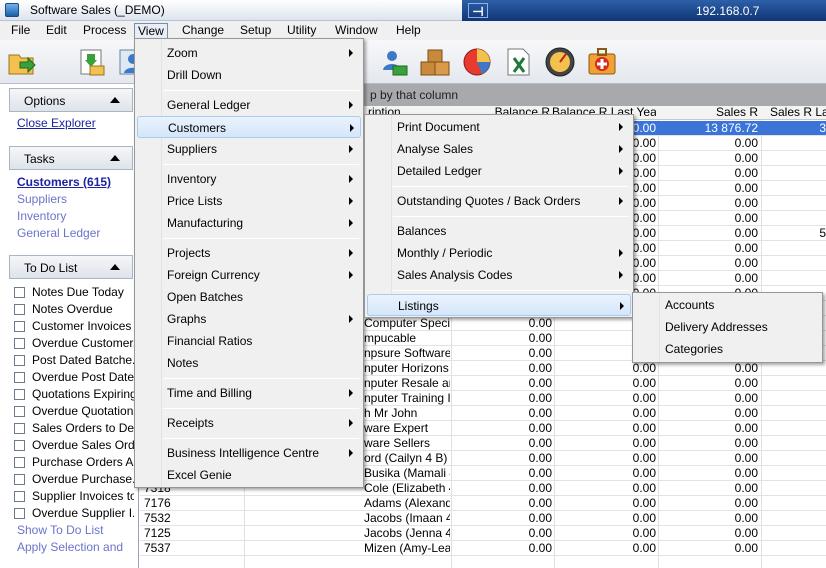 This screenshot has width=826, height=568. I want to click on menu-change: Change, so click(203, 31).